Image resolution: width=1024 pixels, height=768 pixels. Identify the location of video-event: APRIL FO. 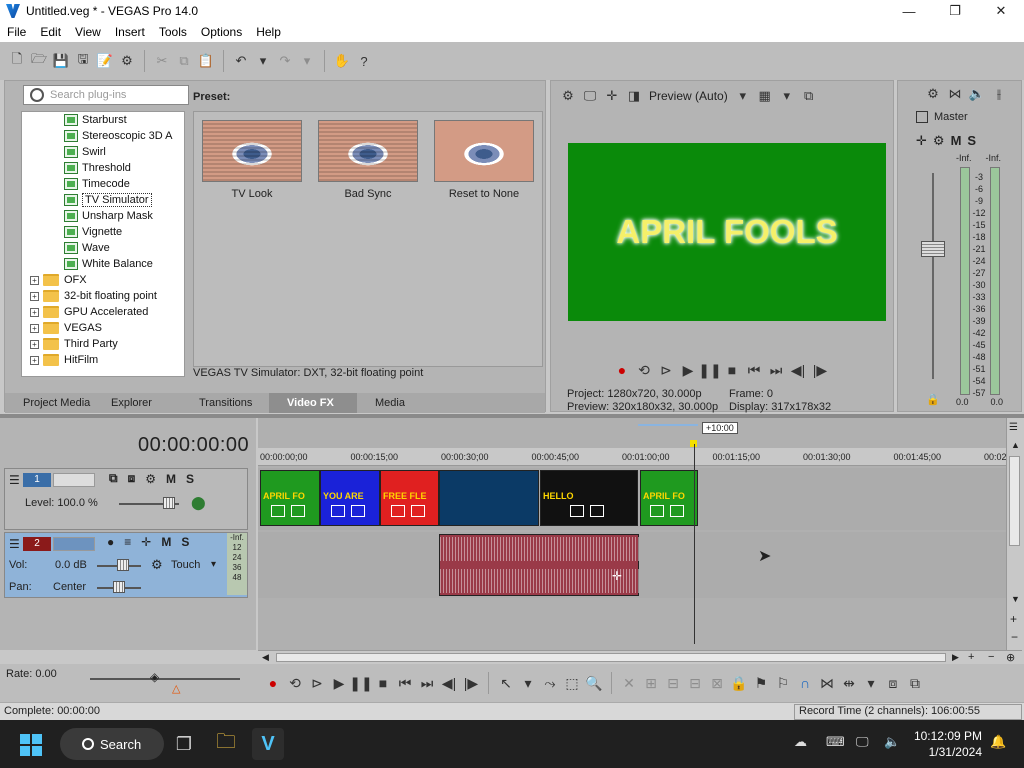
(669, 498).